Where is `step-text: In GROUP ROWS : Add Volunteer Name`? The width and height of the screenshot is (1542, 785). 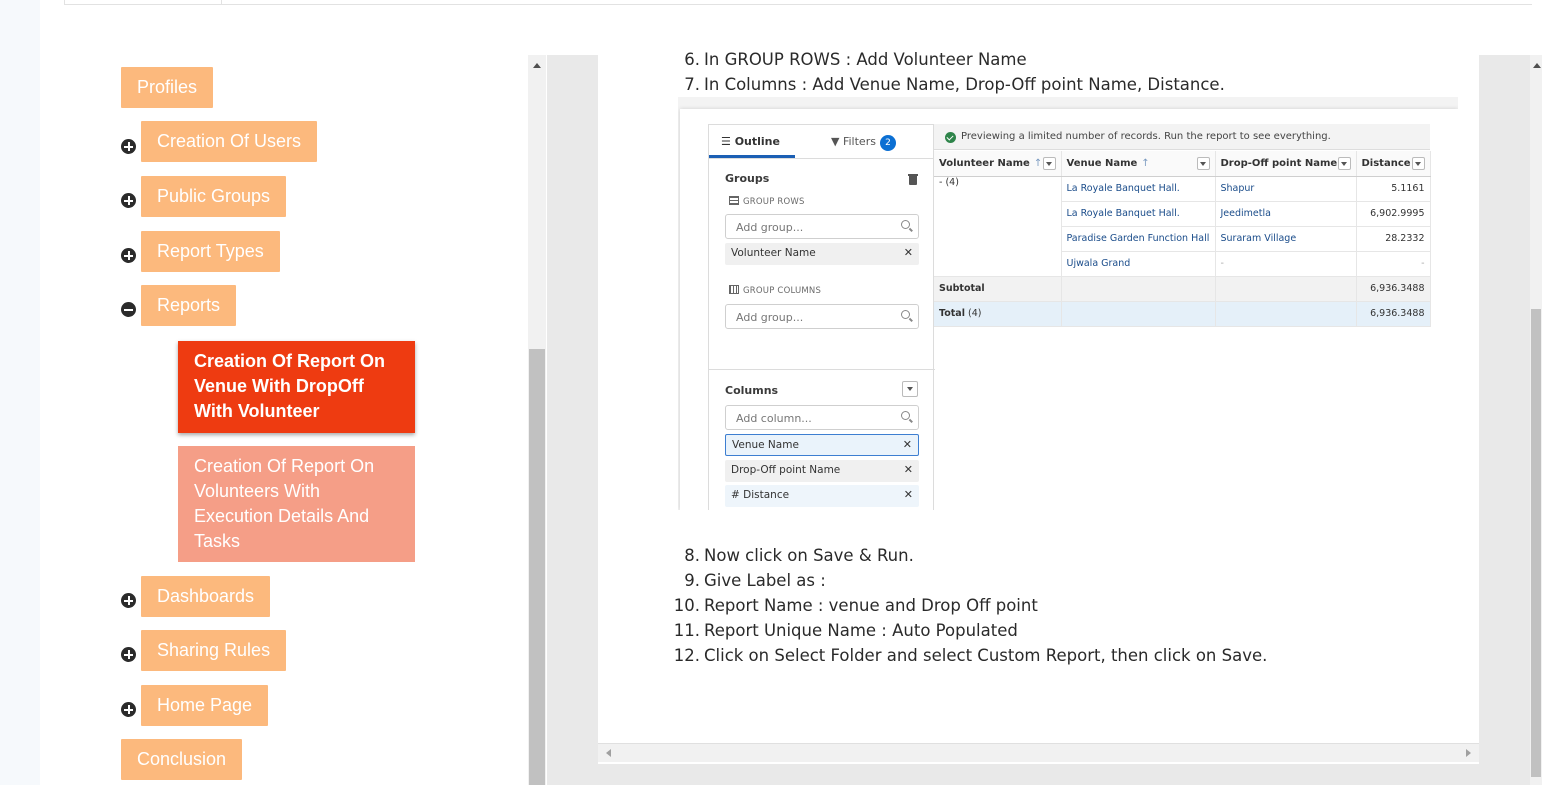
step-text: In GROUP ROWS : Add Volunteer Name is located at coordinates (865, 59).